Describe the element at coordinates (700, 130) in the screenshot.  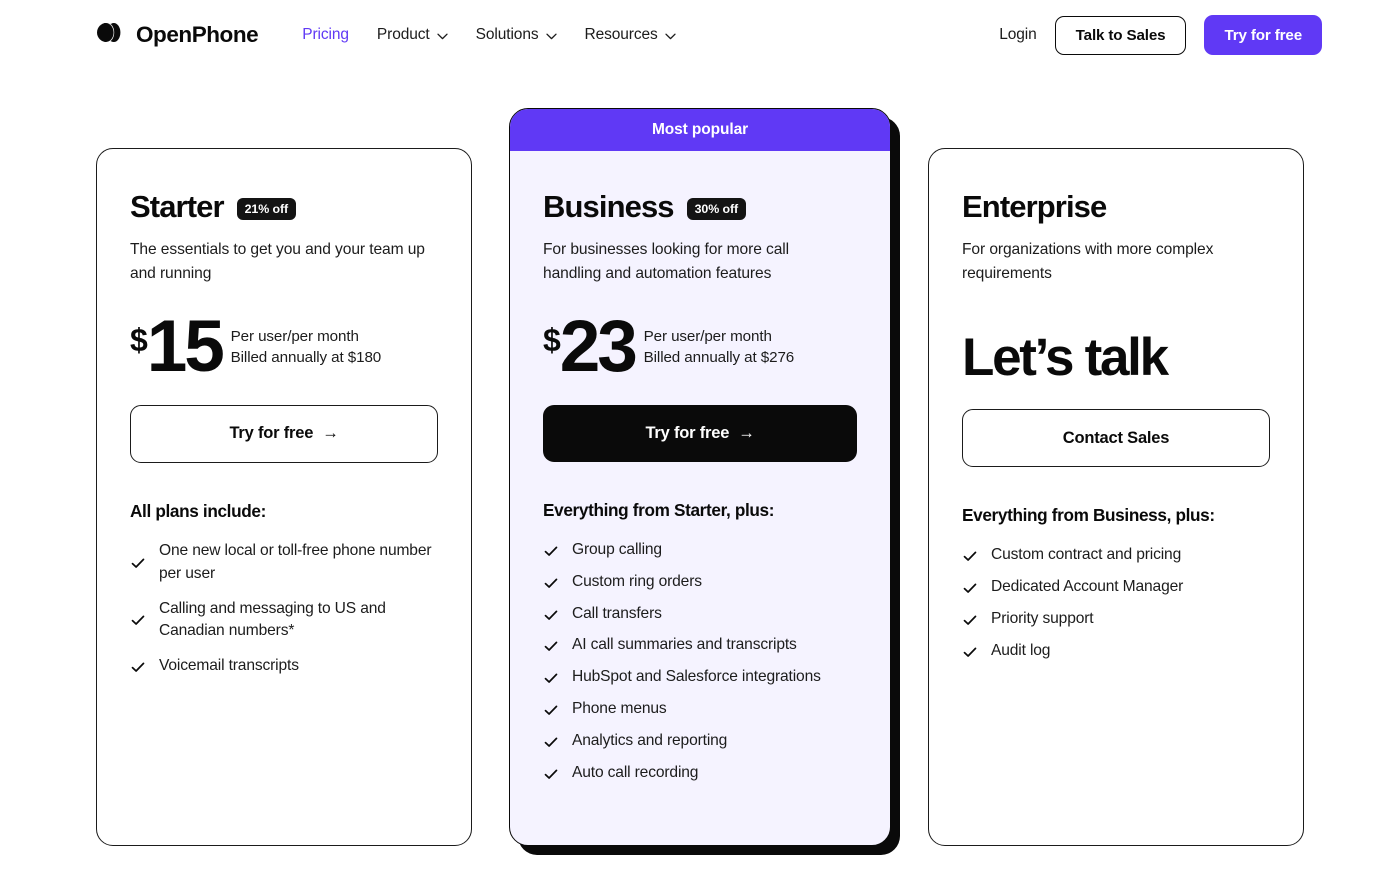
I see `most-popular-ribbon: Most popular` at that location.